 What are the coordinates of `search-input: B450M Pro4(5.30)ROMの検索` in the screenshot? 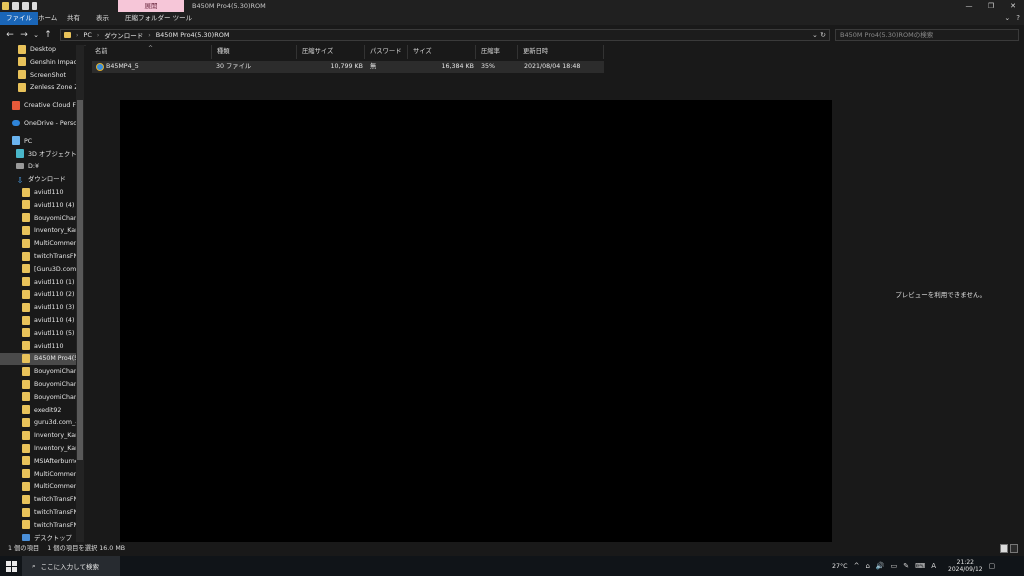 It's located at (927, 35).